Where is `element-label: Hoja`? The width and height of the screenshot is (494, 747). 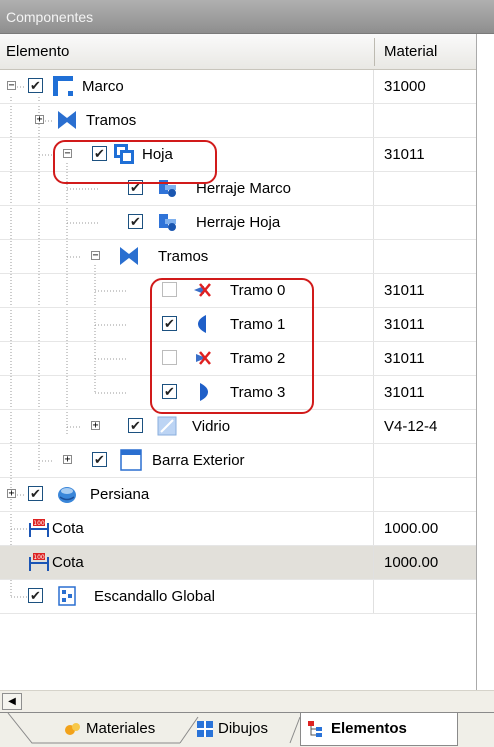
element-label: Hoja is located at coordinates (157, 154).